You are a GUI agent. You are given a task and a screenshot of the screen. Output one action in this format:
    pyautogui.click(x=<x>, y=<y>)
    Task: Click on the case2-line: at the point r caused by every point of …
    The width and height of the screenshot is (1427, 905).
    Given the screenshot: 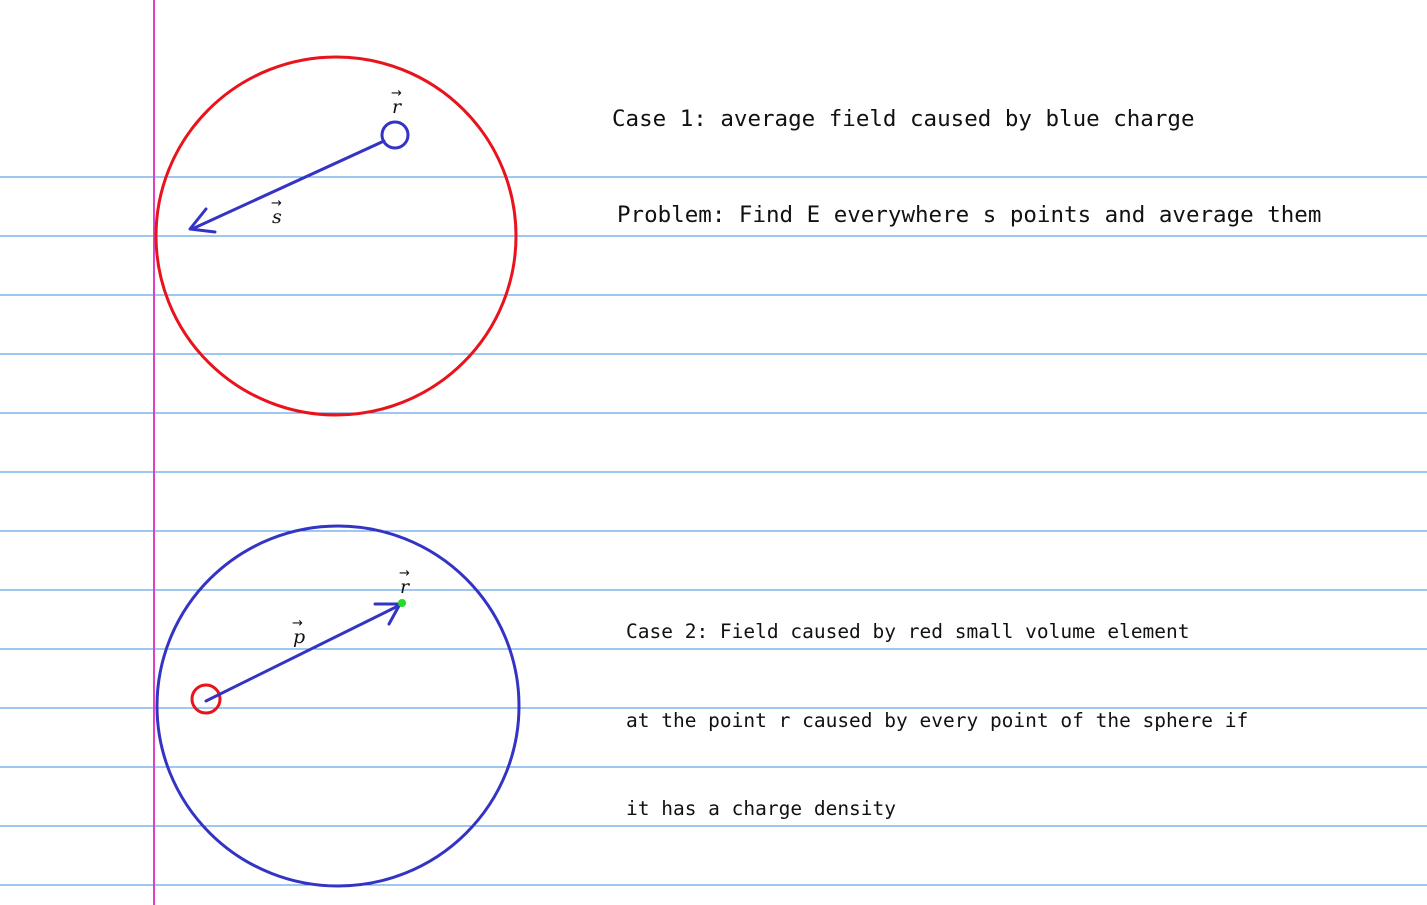 What is the action you would take?
    pyautogui.click(x=937, y=720)
    